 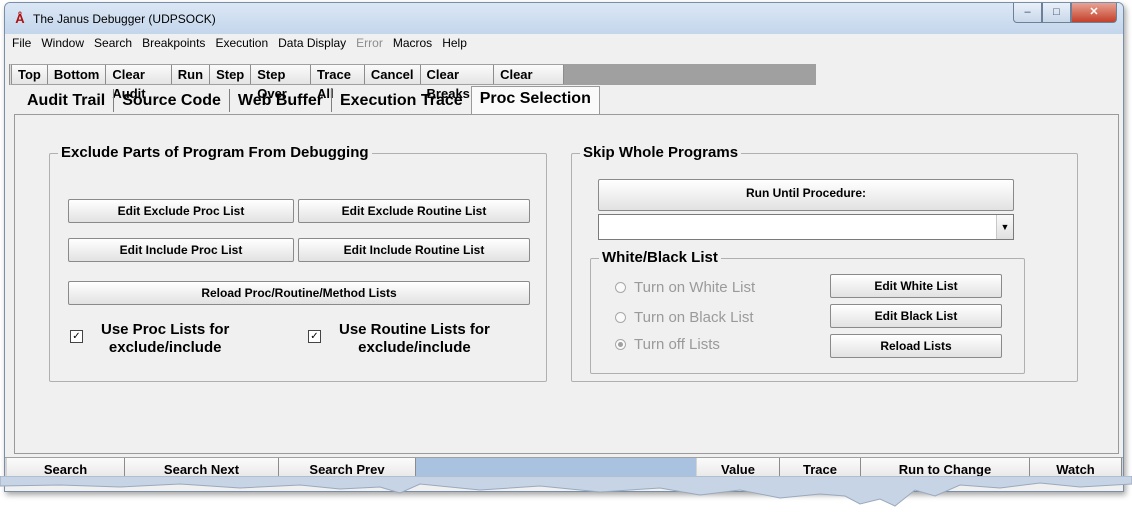 What do you see at coordinates (412, 43) in the screenshot?
I see `menu-macros: Macros` at bounding box center [412, 43].